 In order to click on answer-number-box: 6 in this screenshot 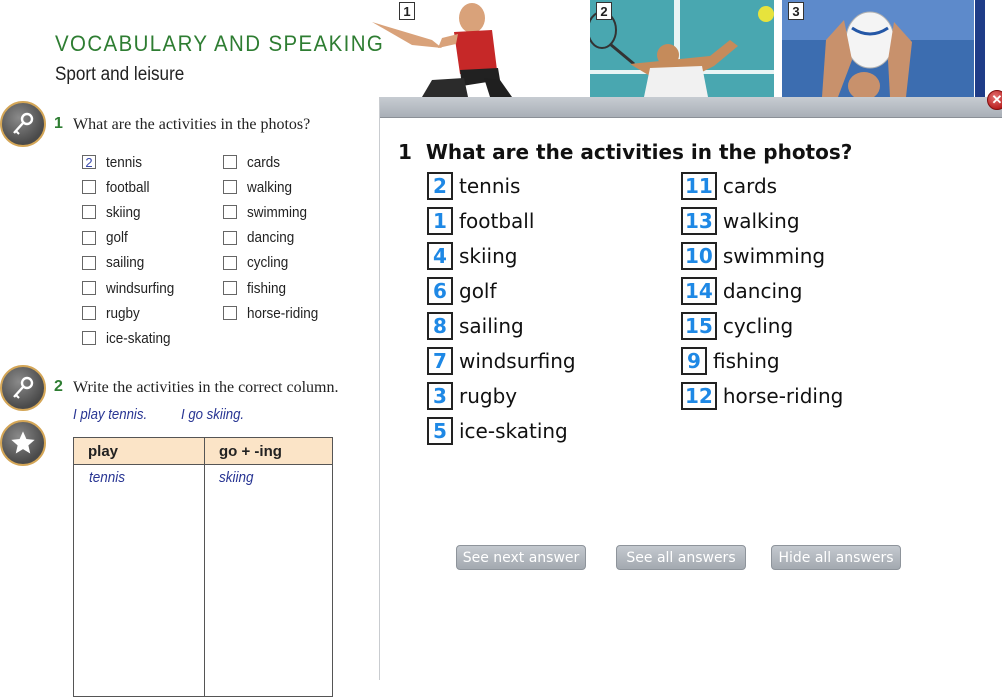, I will do `click(440, 291)`.